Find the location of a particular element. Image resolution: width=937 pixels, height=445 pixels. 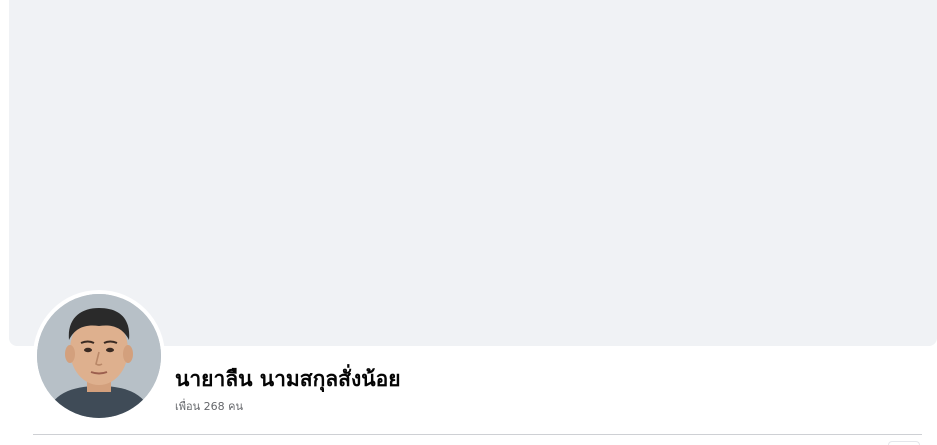

profile-divider is located at coordinates (477, 434).